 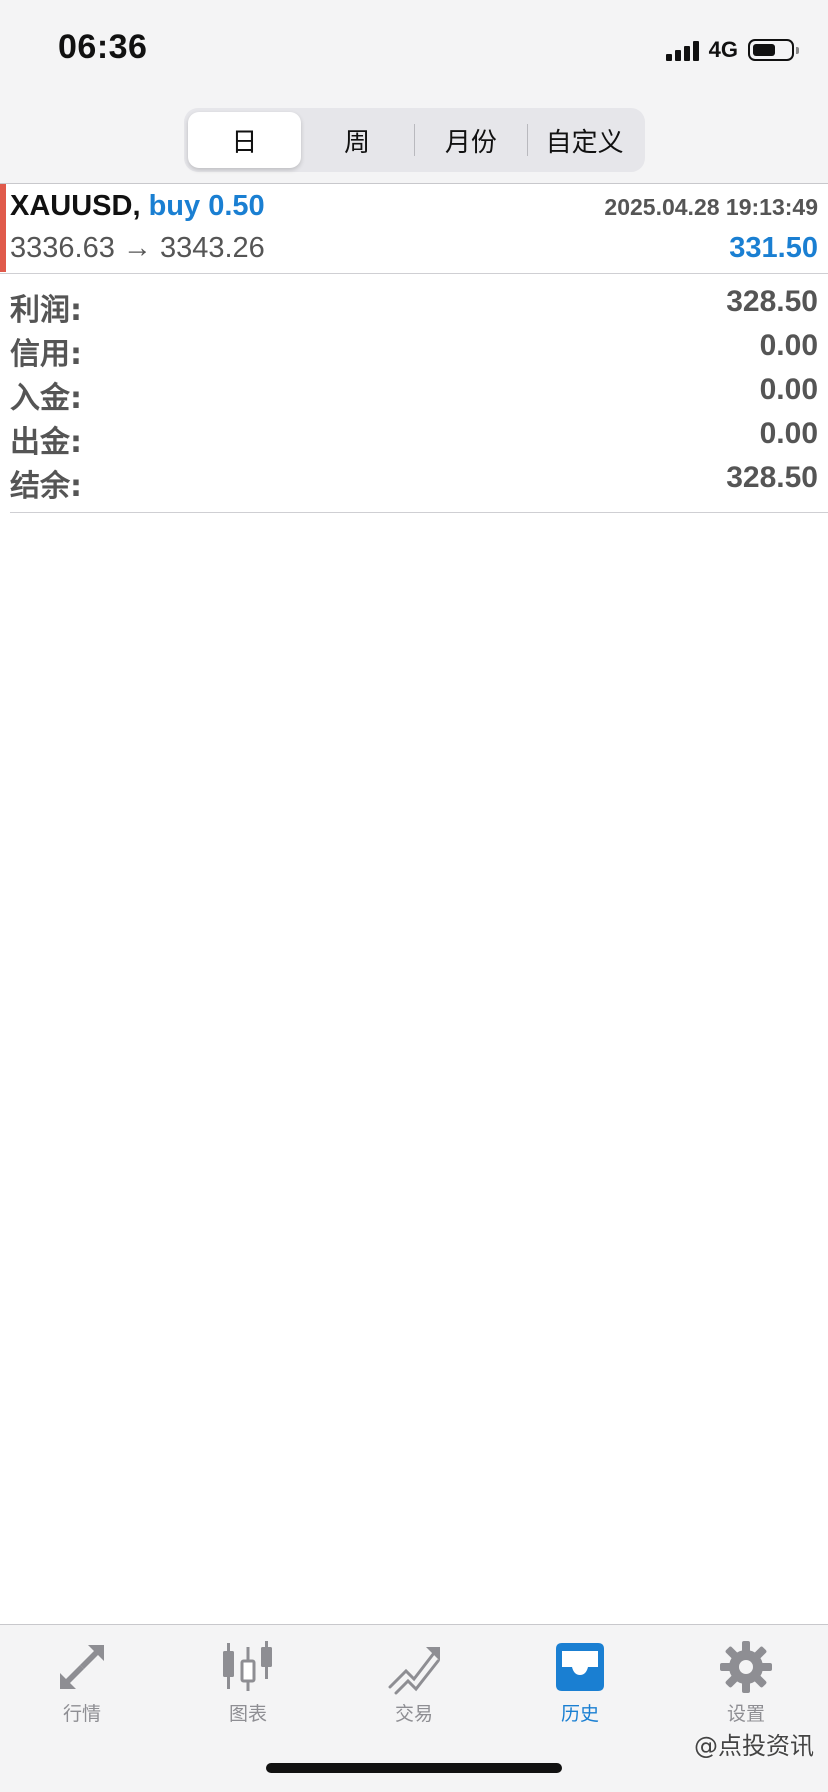 What do you see at coordinates (745, 1714) in the screenshot?
I see `tab-label: 设置` at bounding box center [745, 1714].